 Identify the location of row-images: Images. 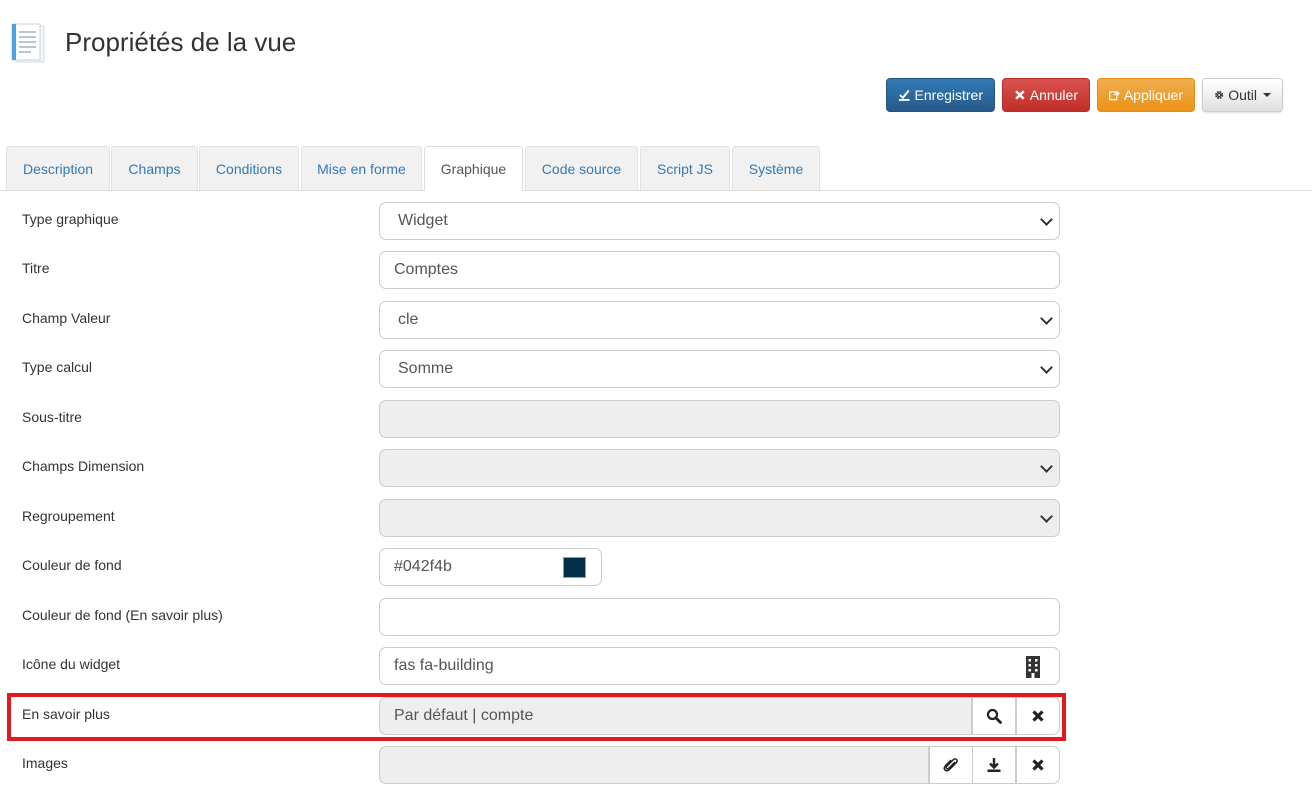
(656, 766).